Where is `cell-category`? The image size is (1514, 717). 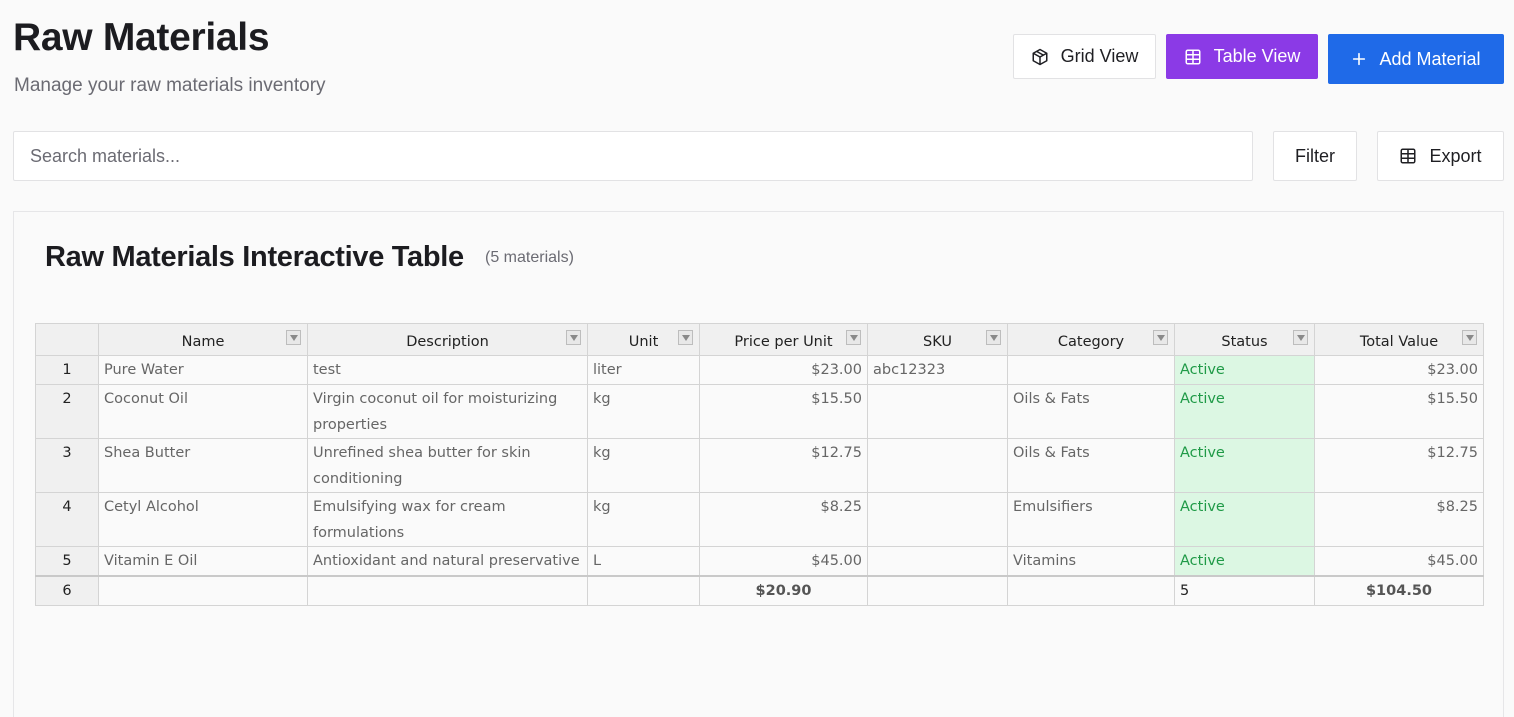
cell-category is located at coordinates (1091, 370).